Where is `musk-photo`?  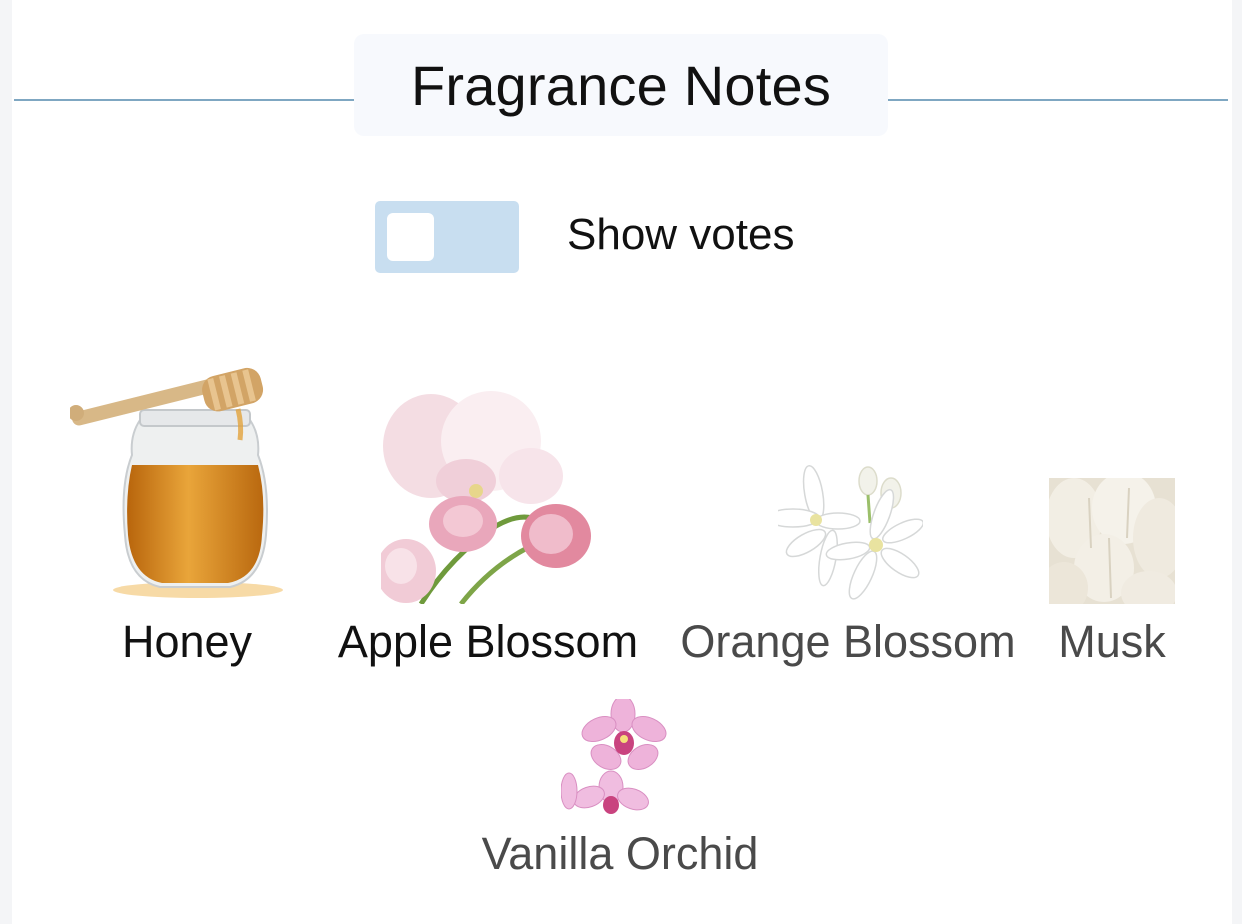 musk-photo is located at coordinates (1112, 541).